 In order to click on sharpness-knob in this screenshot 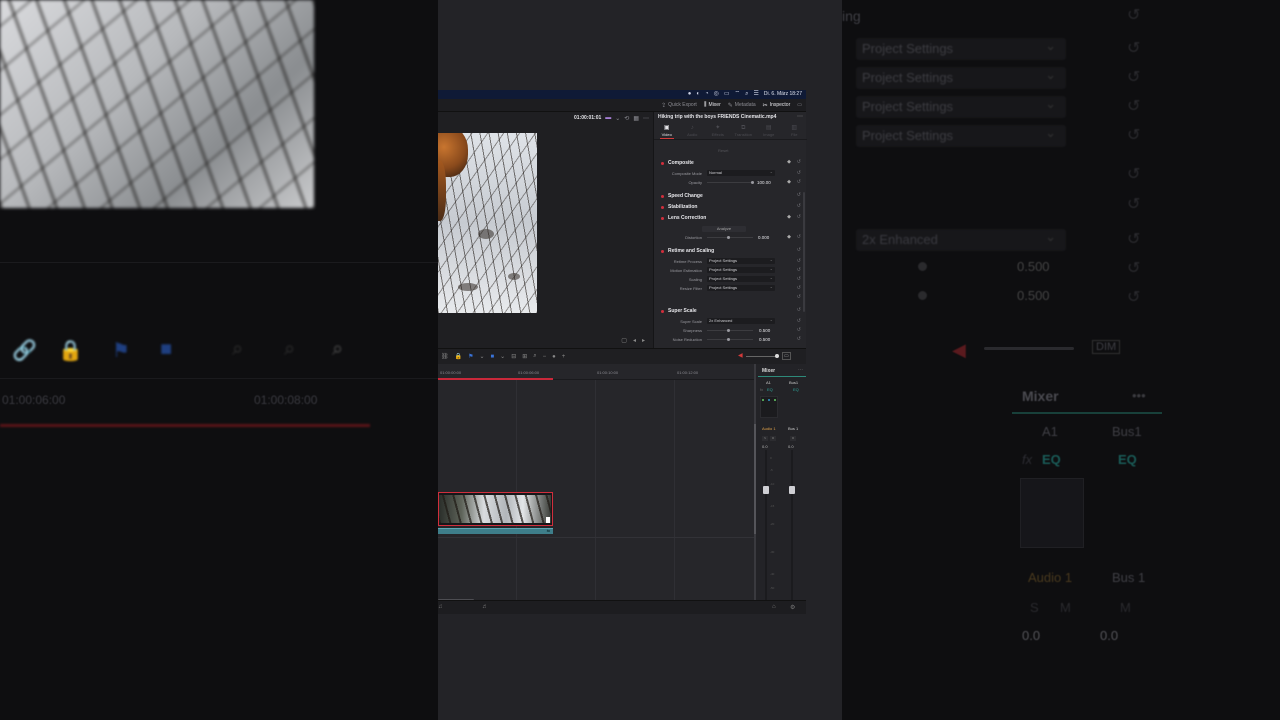, I will do `click(728, 330)`.